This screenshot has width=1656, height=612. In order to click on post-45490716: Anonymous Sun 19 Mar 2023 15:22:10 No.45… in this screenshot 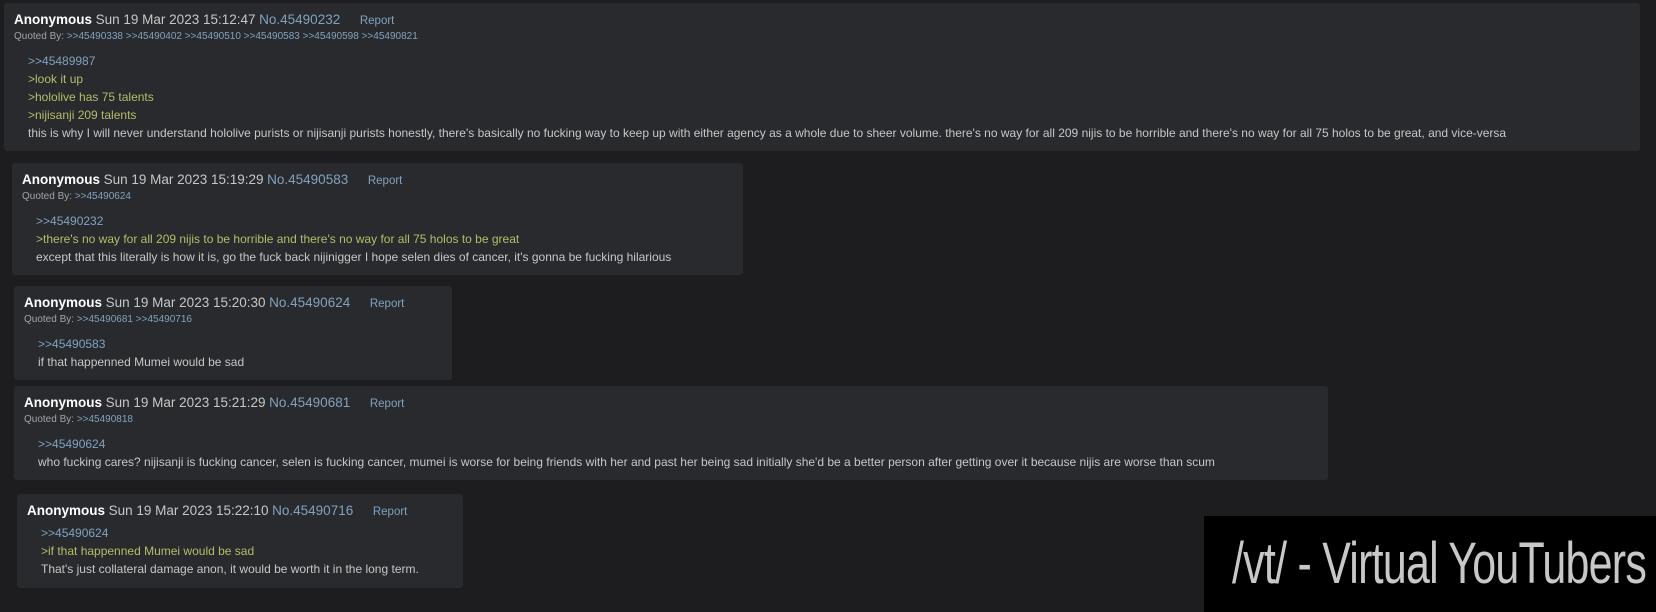, I will do `click(240, 541)`.